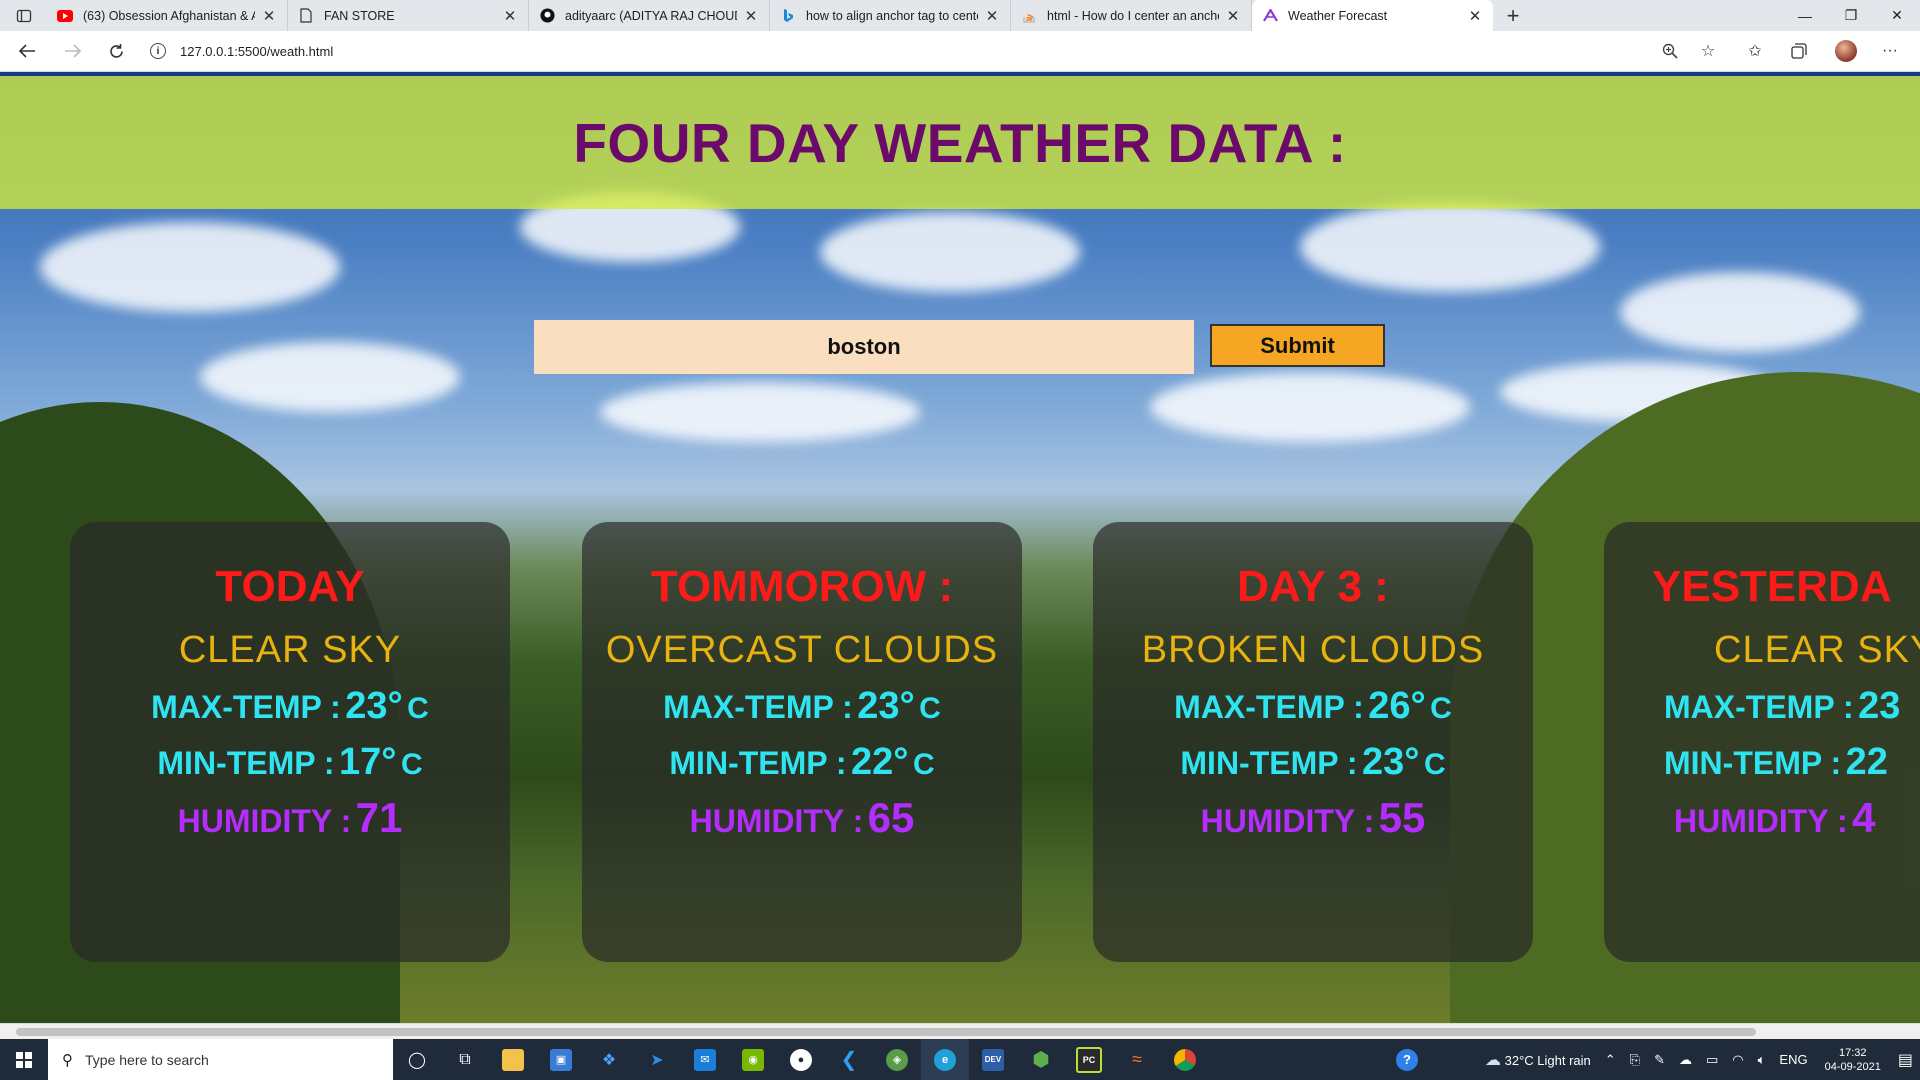  Describe the element at coordinates (1338, 15) in the screenshot. I see `tab-title: Weather Forecast` at that location.